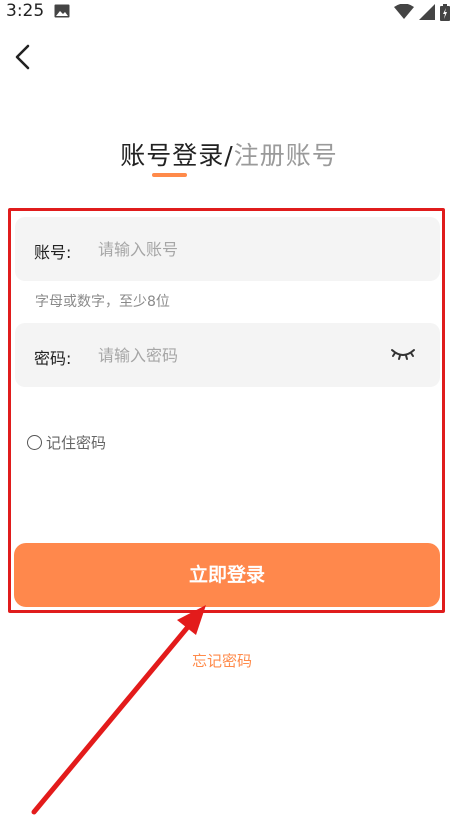 This screenshot has height=820, width=458. Describe the element at coordinates (286, 155) in the screenshot. I see `tab-register: 注册账号` at that location.